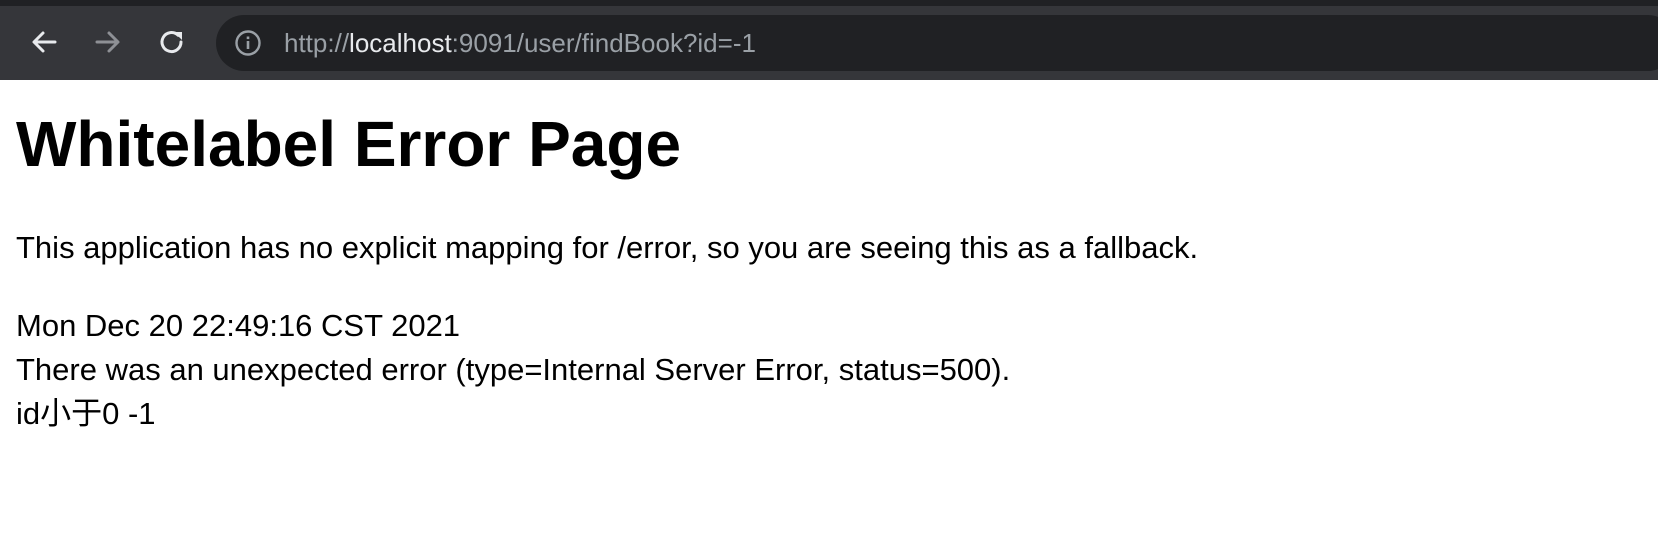 This screenshot has height=552, width=1658. I want to click on url-host: localhost, so click(400, 43).